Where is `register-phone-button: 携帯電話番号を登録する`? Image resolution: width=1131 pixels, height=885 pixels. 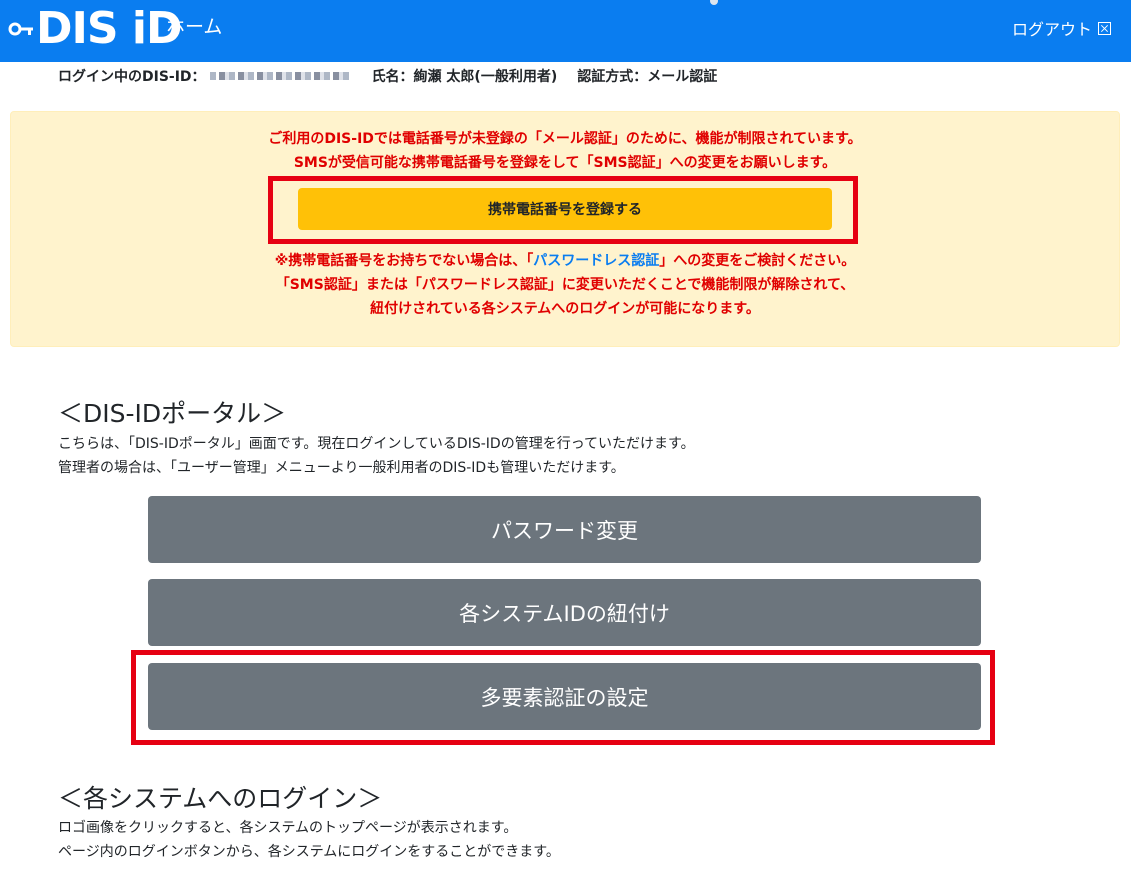 register-phone-button: 携帯電話番号を登録する is located at coordinates (565, 209).